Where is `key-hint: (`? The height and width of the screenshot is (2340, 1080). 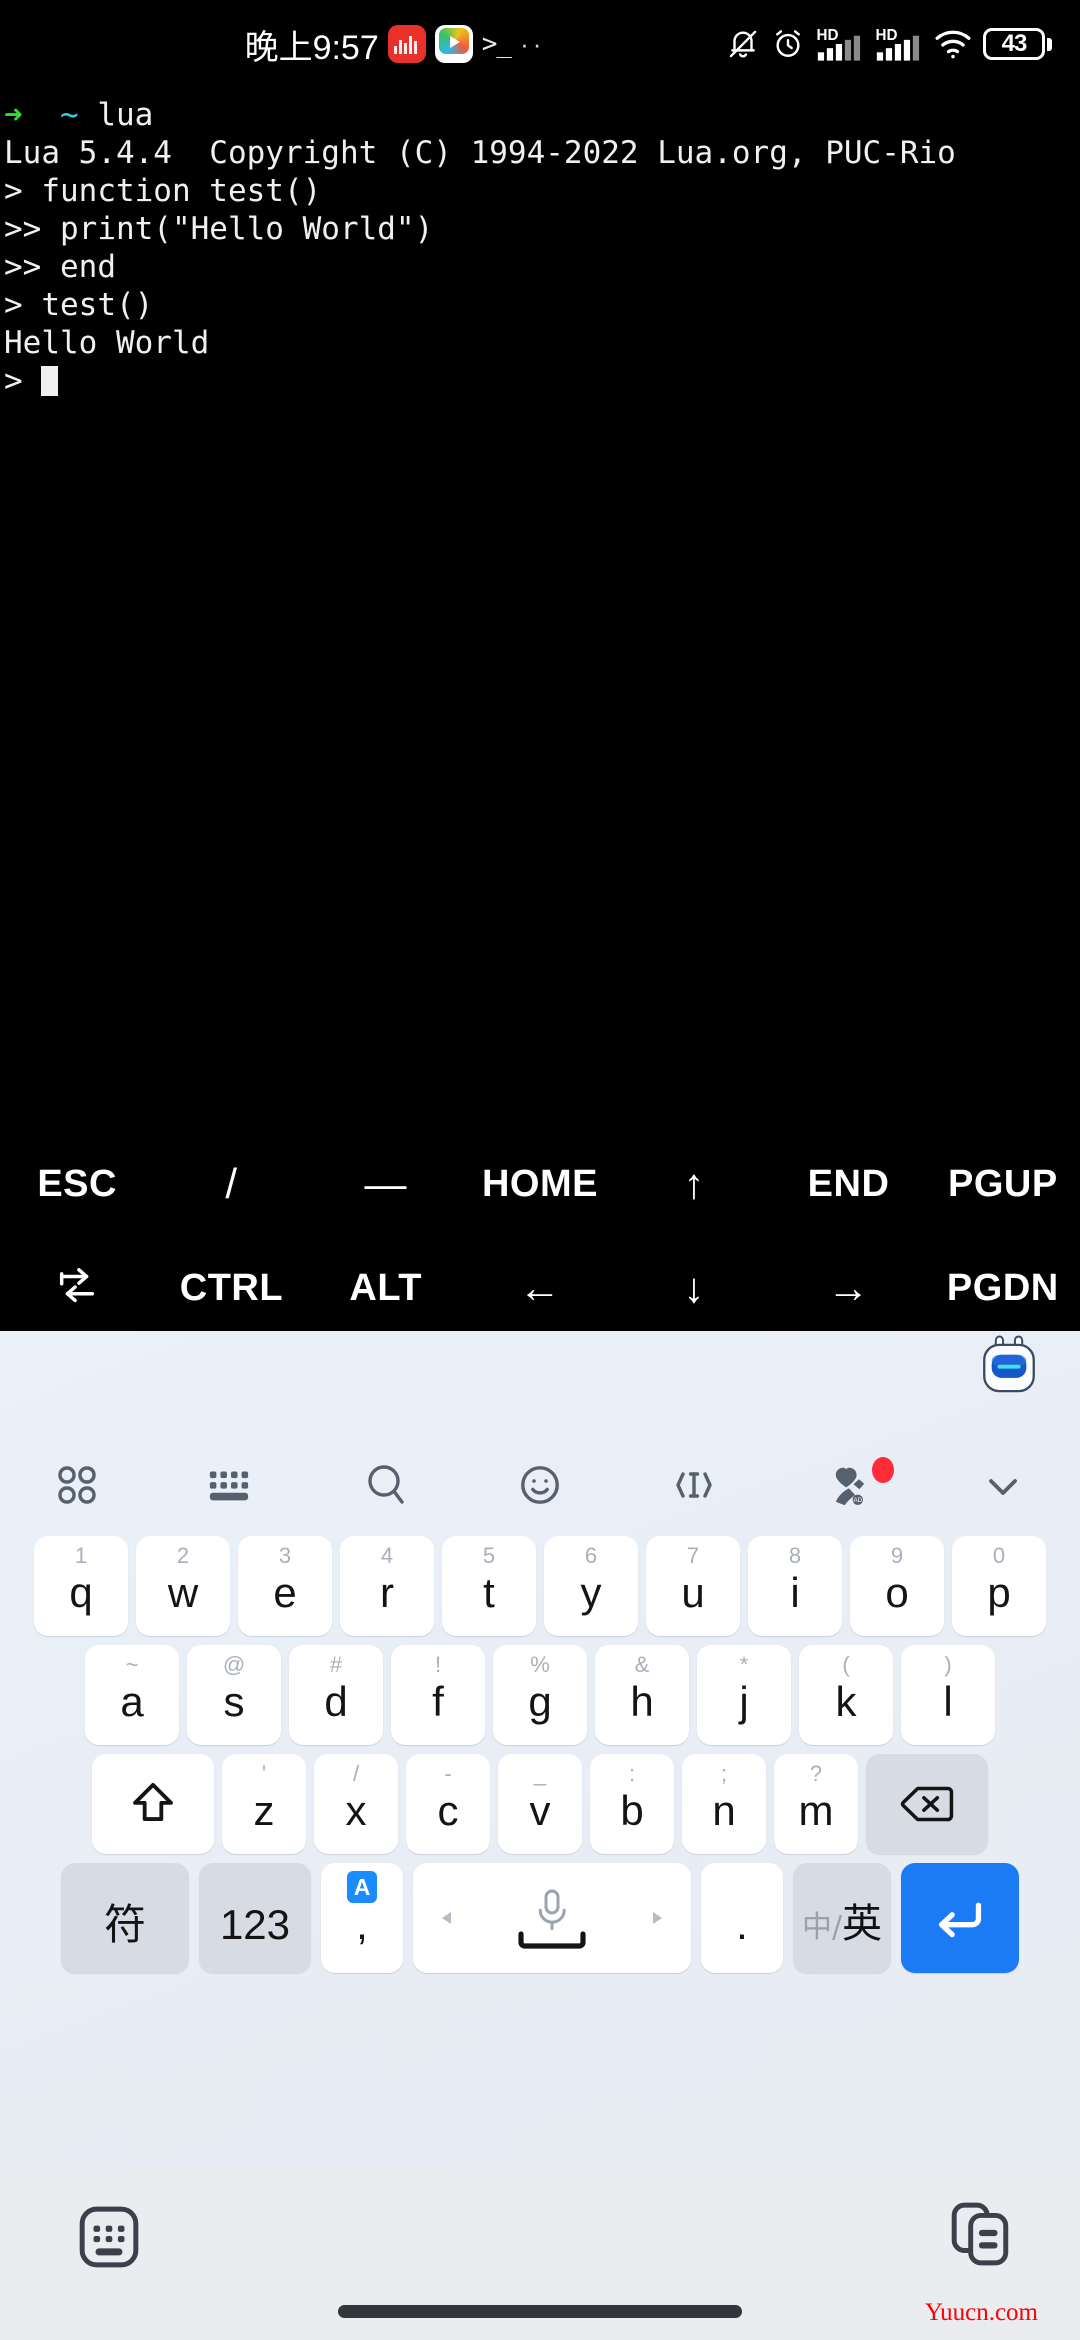 key-hint: ( is located at coordinates (846, 1664).